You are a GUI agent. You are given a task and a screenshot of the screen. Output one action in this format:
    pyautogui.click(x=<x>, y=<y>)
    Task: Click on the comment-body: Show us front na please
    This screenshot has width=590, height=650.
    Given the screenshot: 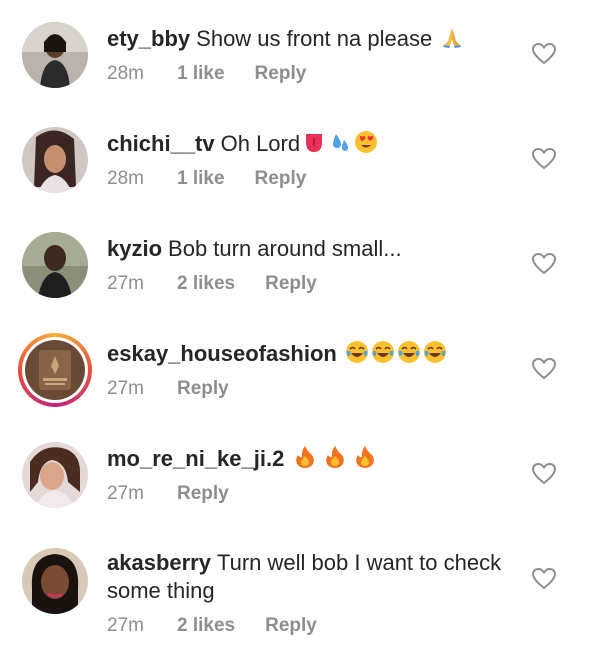 What is the action you would take?
    pyautogui.click(x=314, y=38)
    